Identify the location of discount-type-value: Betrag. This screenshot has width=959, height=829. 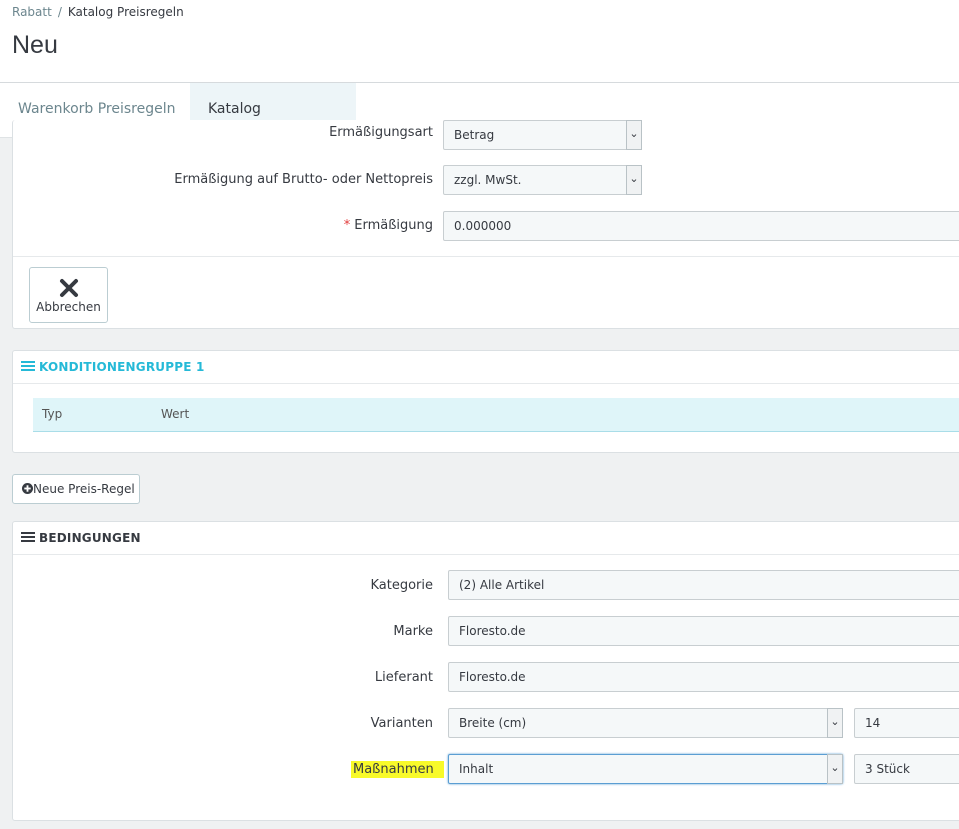
(474, 135).